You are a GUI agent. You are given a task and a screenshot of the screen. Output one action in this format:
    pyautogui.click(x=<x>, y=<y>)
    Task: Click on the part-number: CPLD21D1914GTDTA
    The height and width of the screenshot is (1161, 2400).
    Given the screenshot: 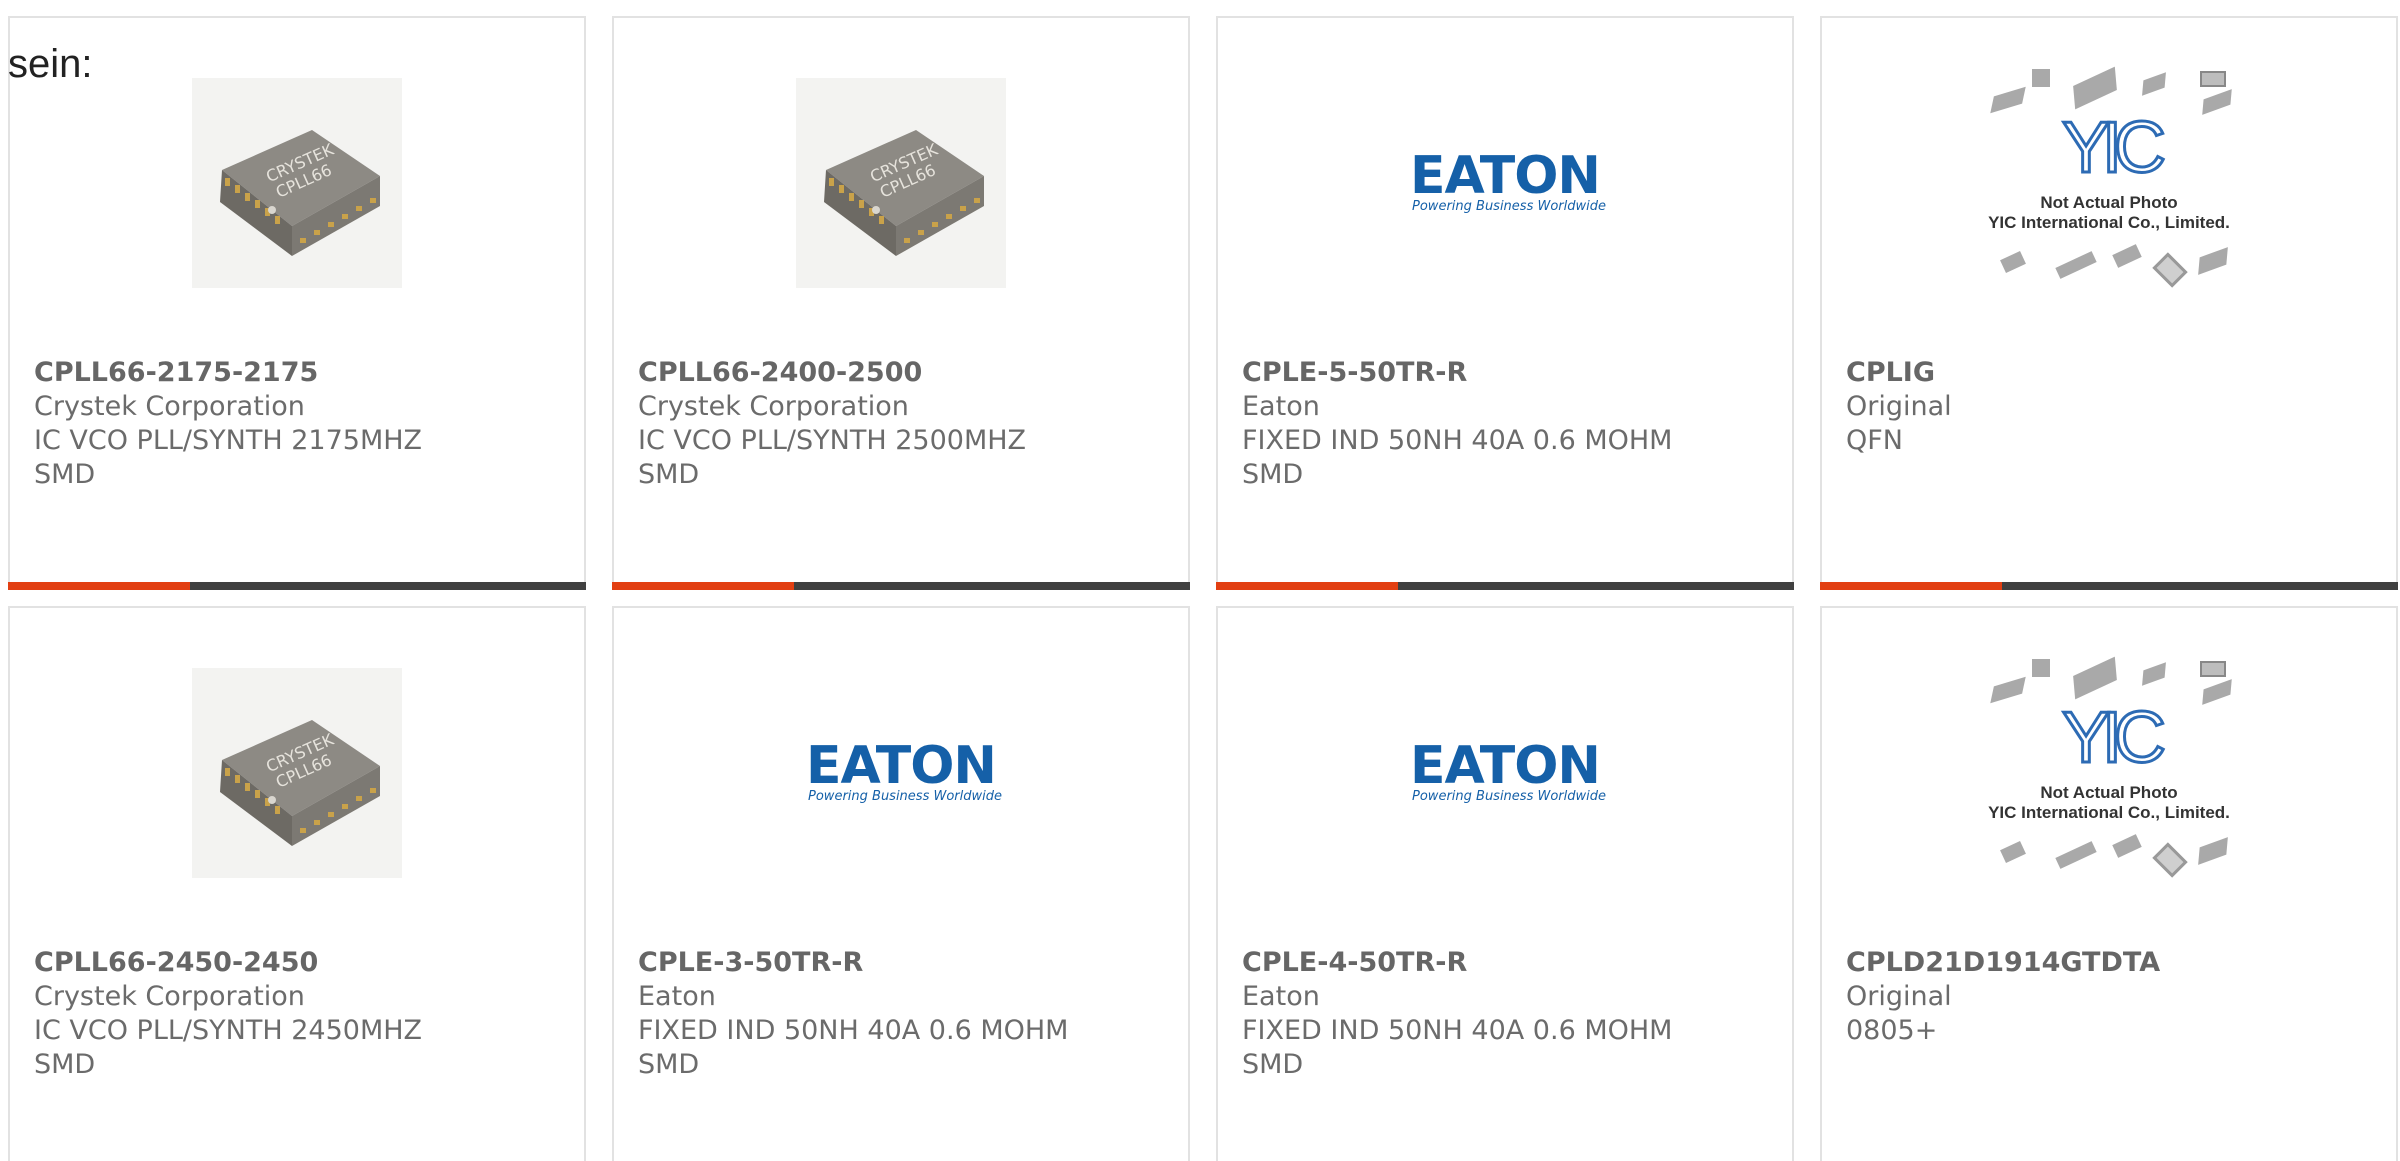 What is the action you would take?
    pyautogui.click(x=2113, y=963)
    